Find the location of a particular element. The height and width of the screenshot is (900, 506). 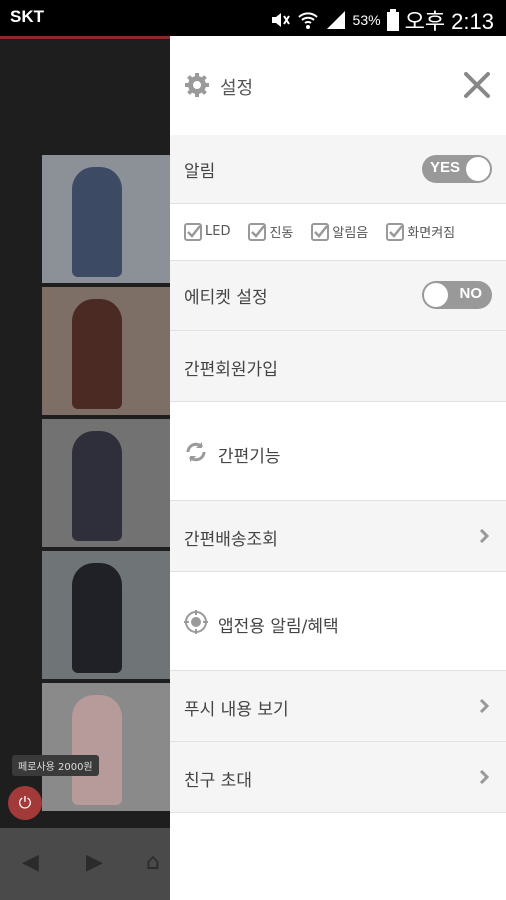

gear-icon is located at coordinates (197, 85).